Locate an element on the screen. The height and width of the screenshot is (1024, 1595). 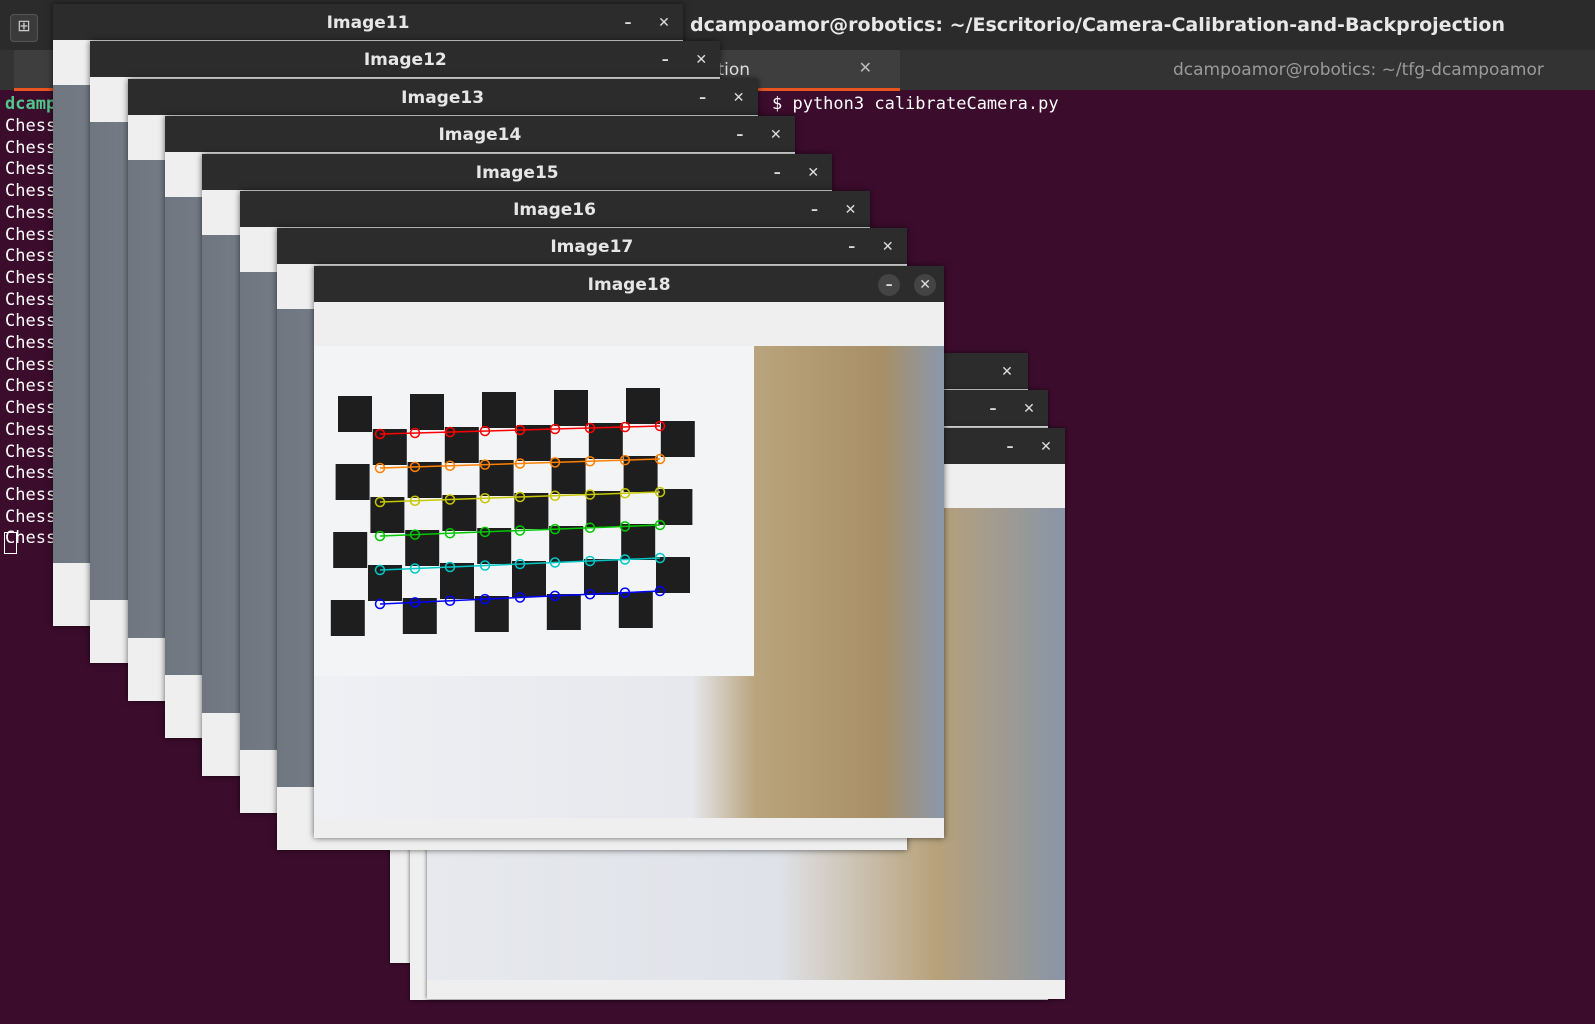
window-titlebar: Image16 – ✕ is located at coordinates (554, 209).